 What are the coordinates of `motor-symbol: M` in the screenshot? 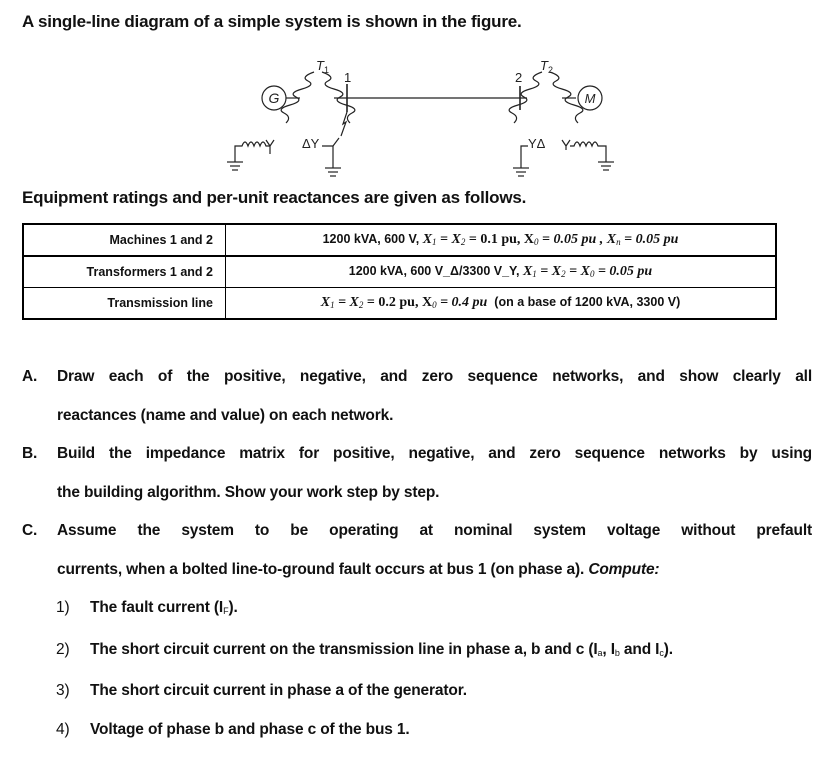 It's located at (590, 98).